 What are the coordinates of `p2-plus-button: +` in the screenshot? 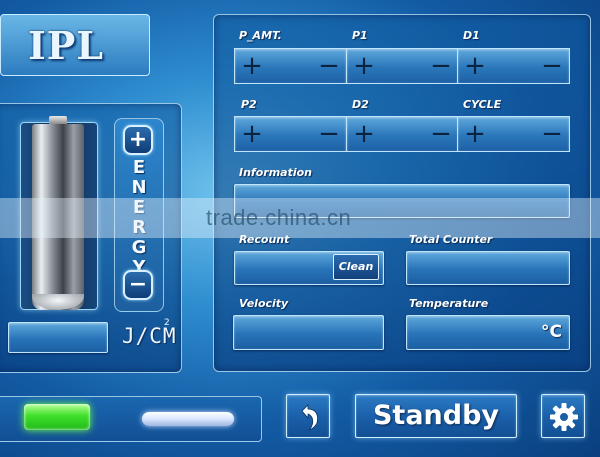 It's located at (252, 134).